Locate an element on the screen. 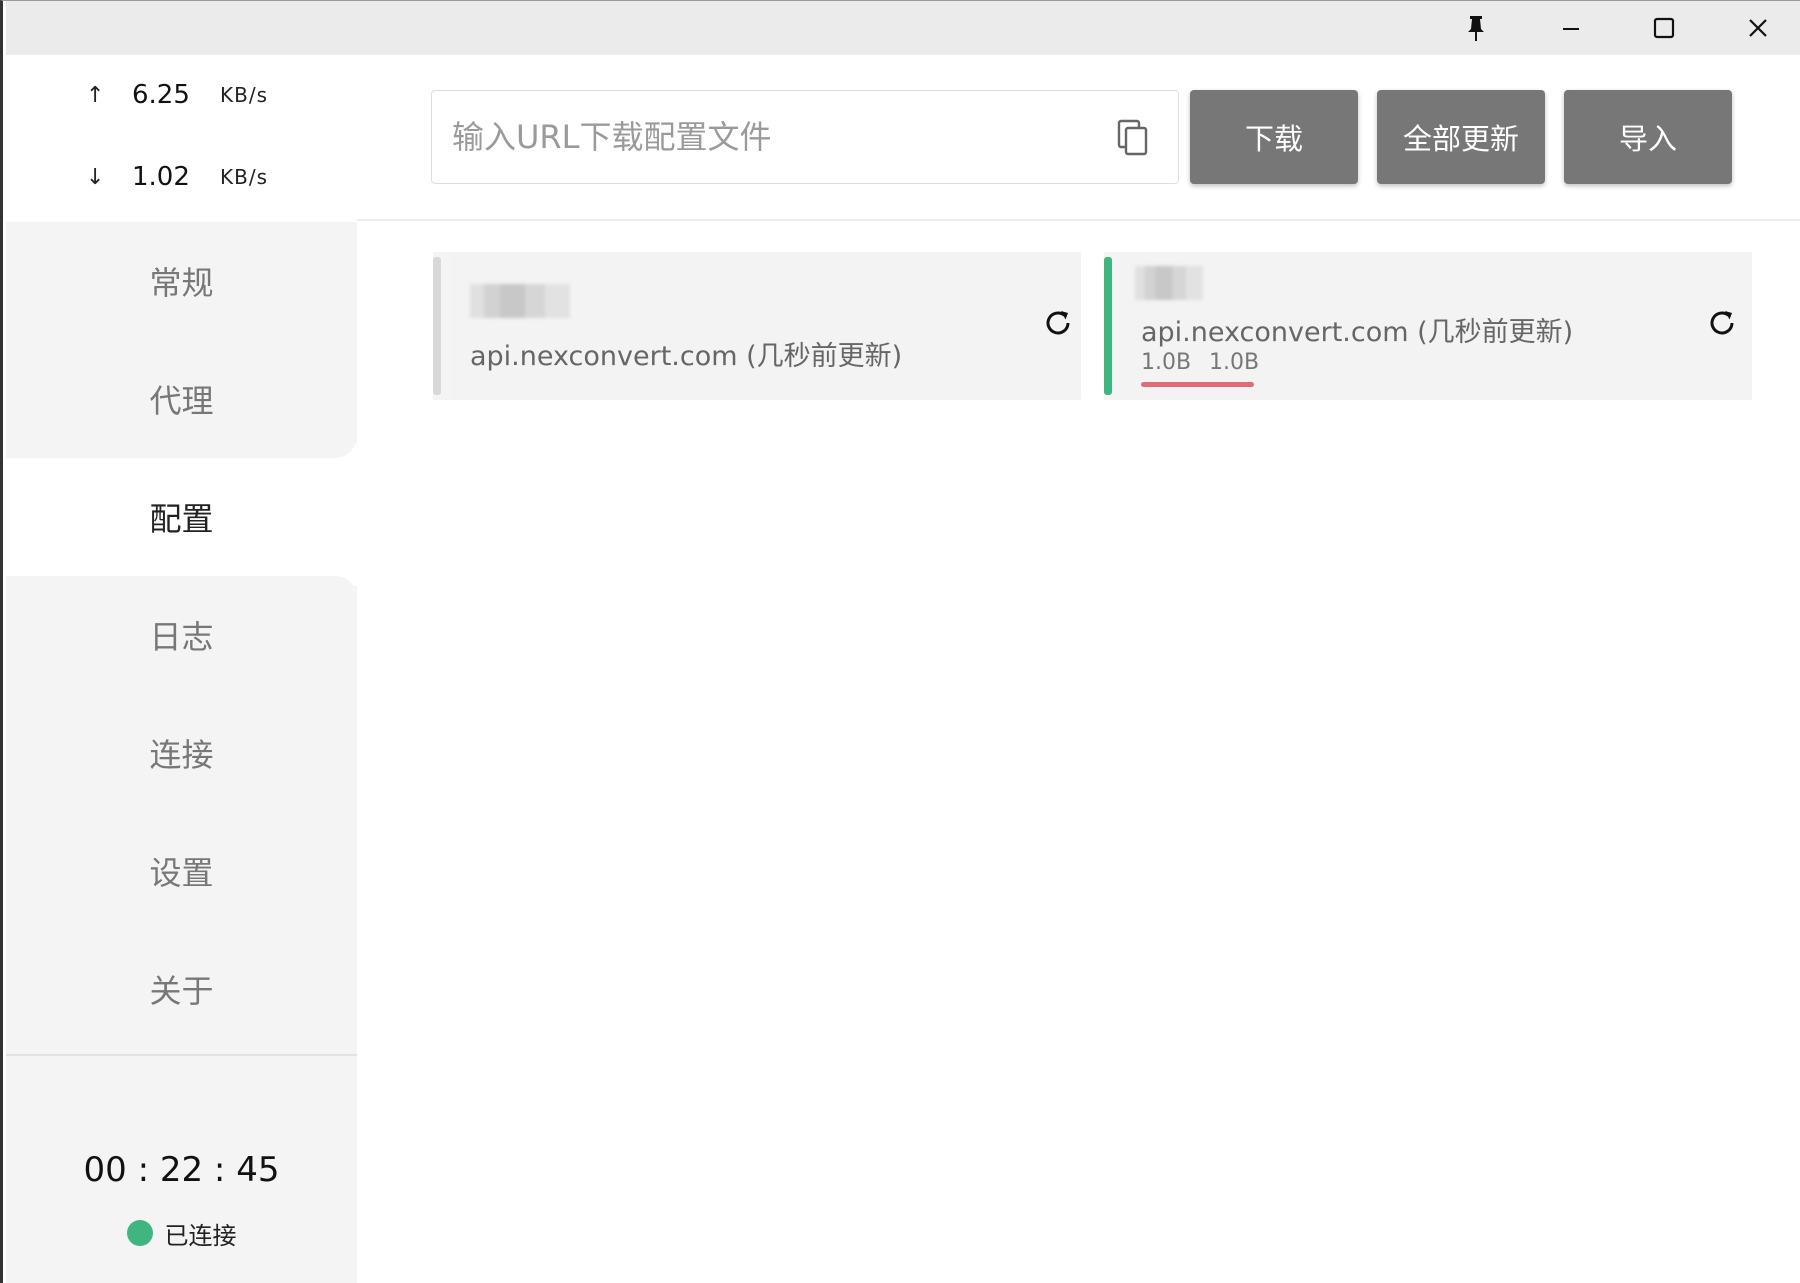  upload-value: 6.25 is located at coordinates (161, 95).